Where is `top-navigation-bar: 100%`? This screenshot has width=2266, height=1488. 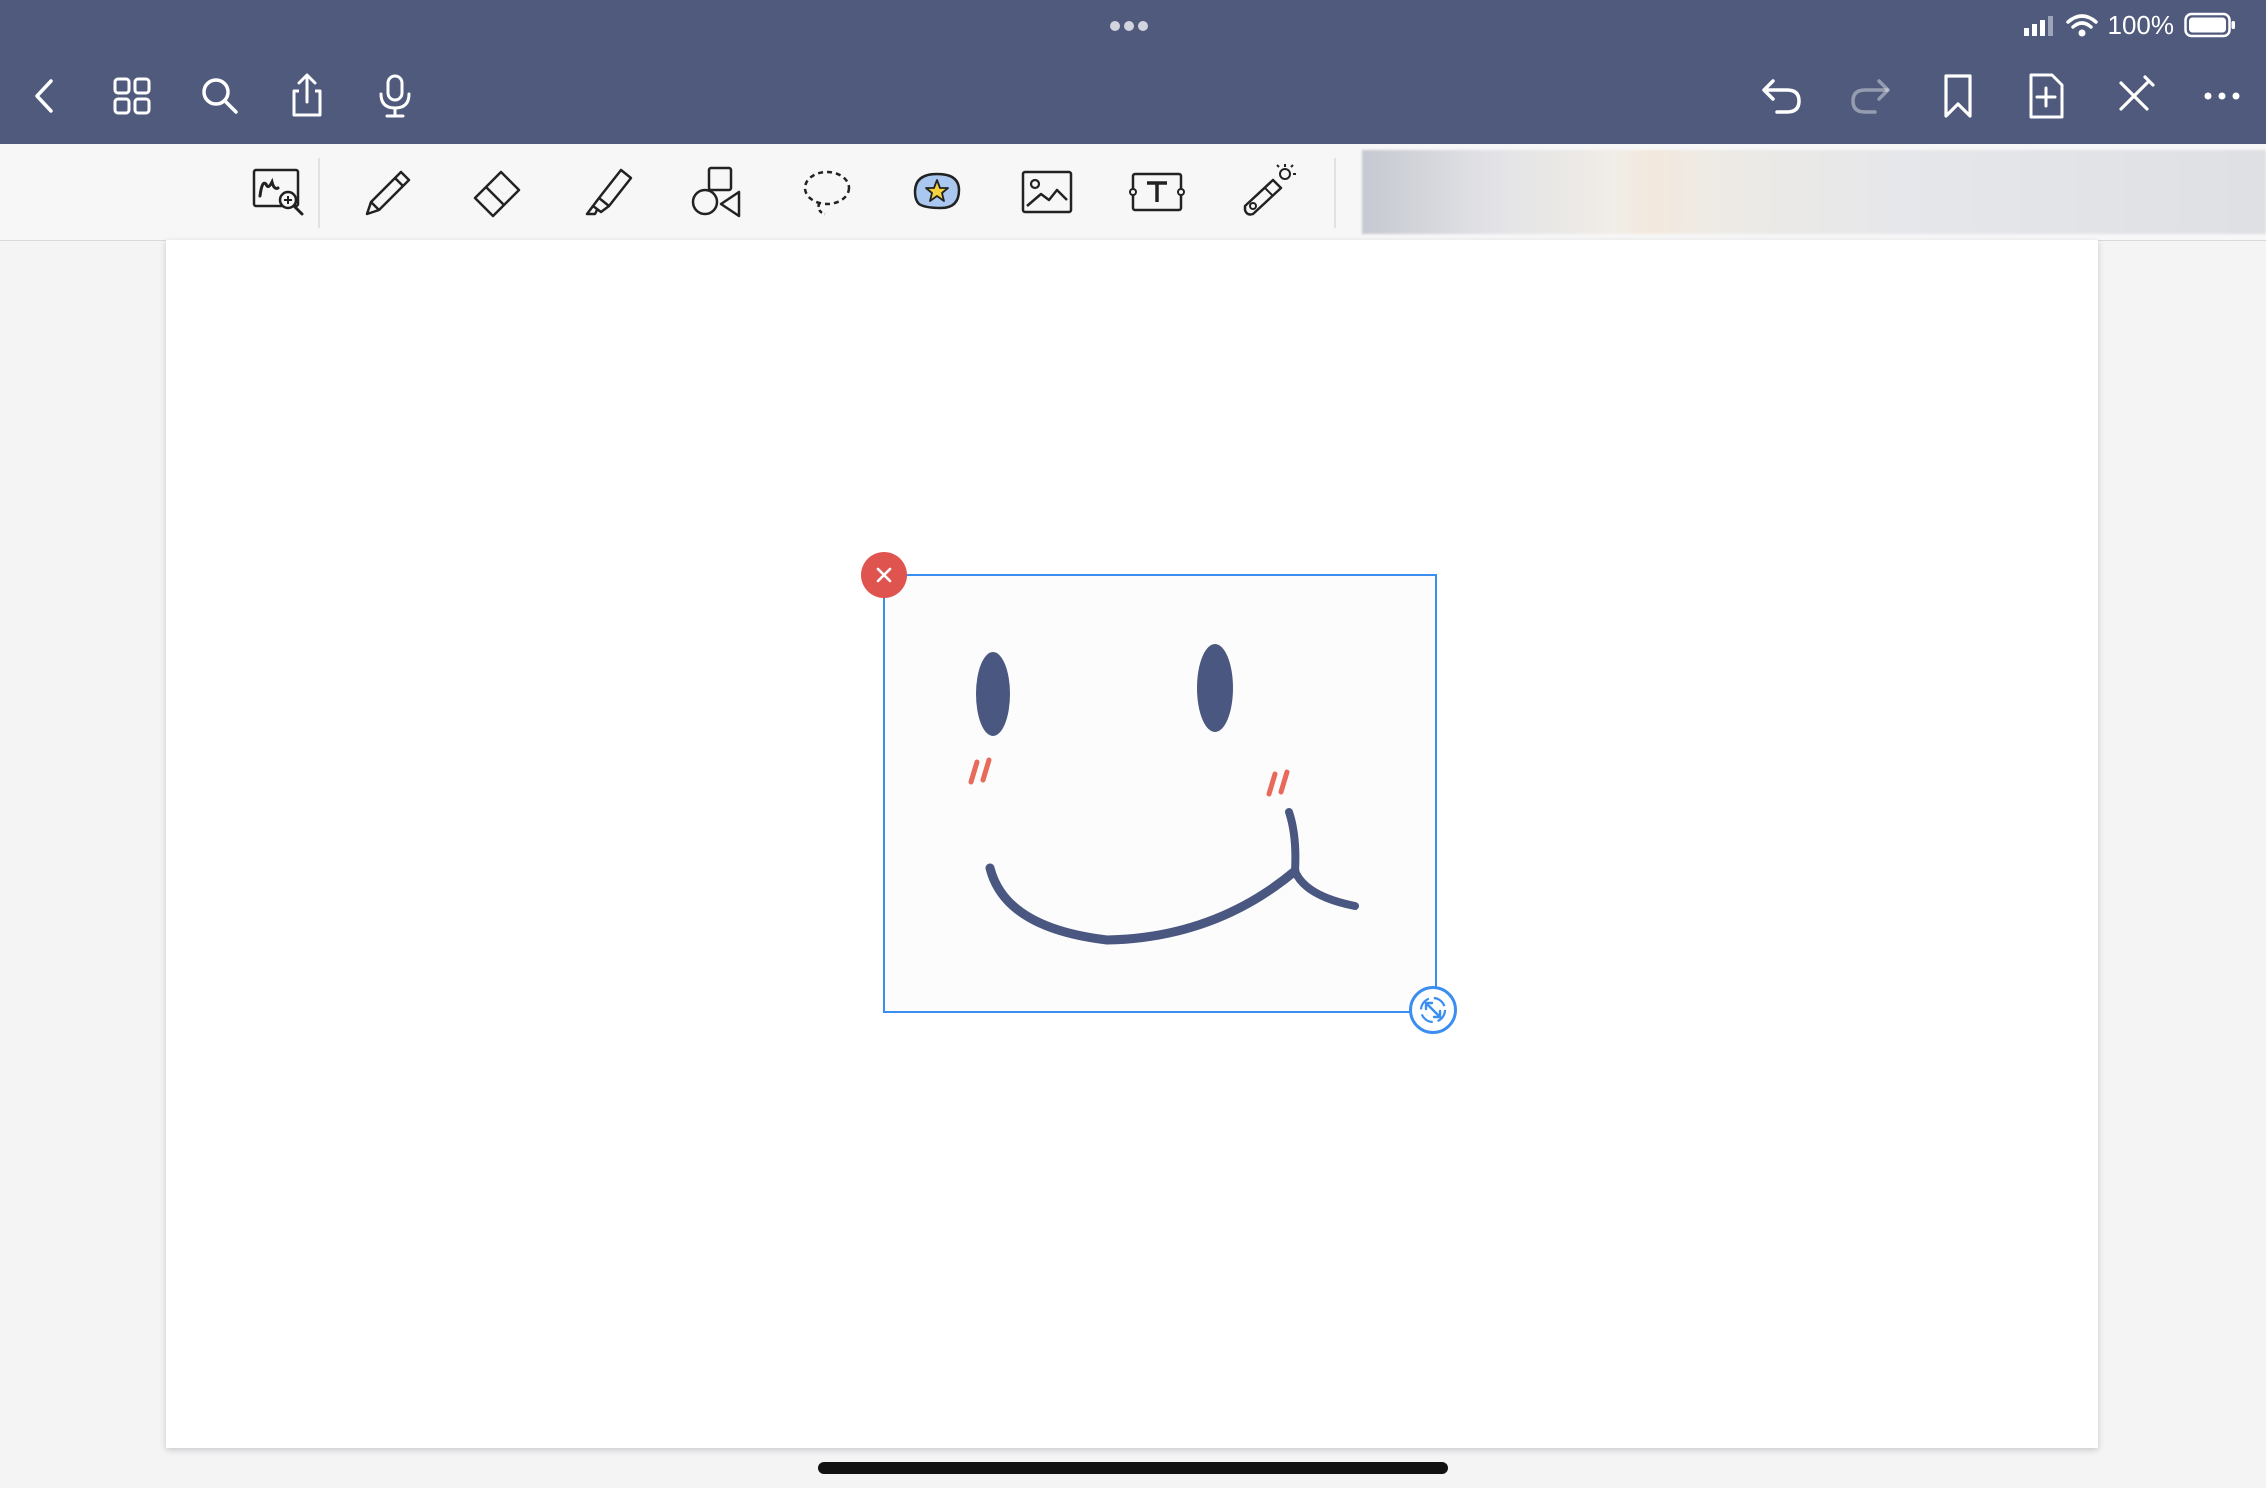
top-navigation-bar: 100% is located at coordinates (1133, 72).